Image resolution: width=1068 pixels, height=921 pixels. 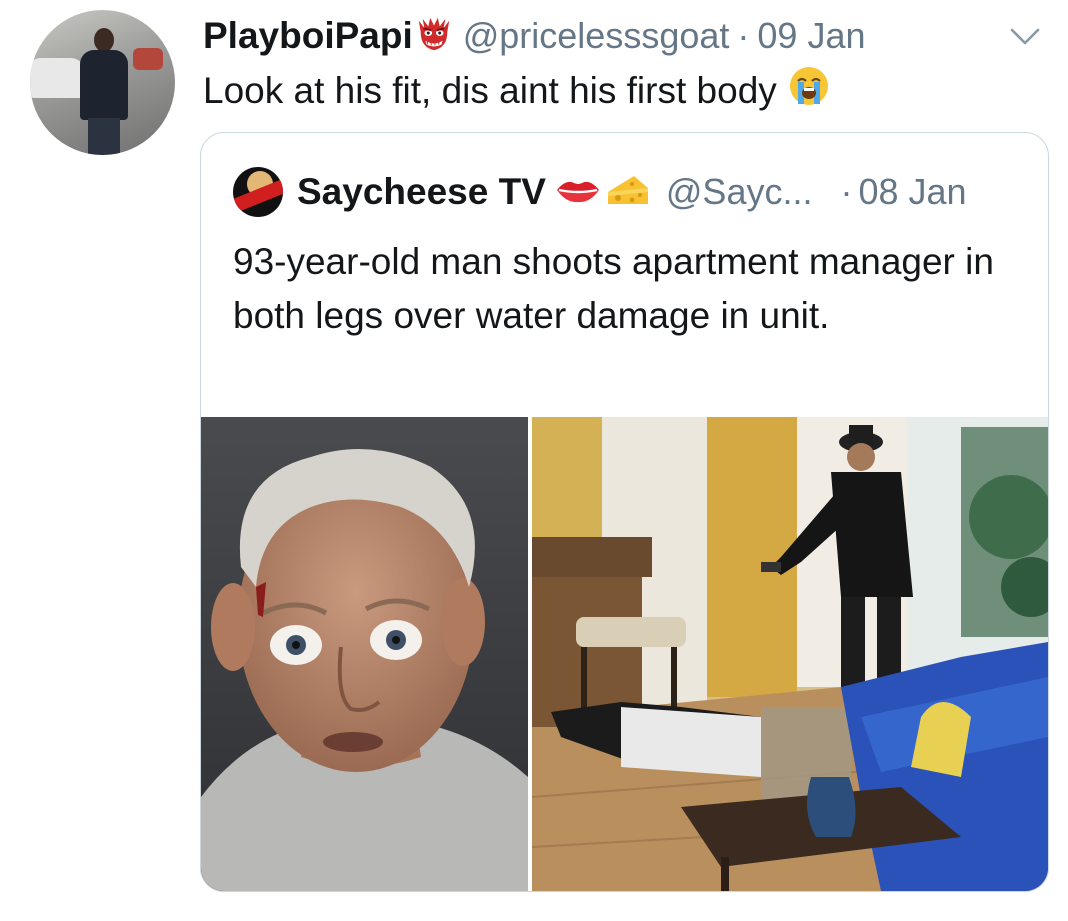 What do you see at coordinates (1025, 37) in the screenshot?
I see `chevron-down-icon` at bounding box center [1025, 37].